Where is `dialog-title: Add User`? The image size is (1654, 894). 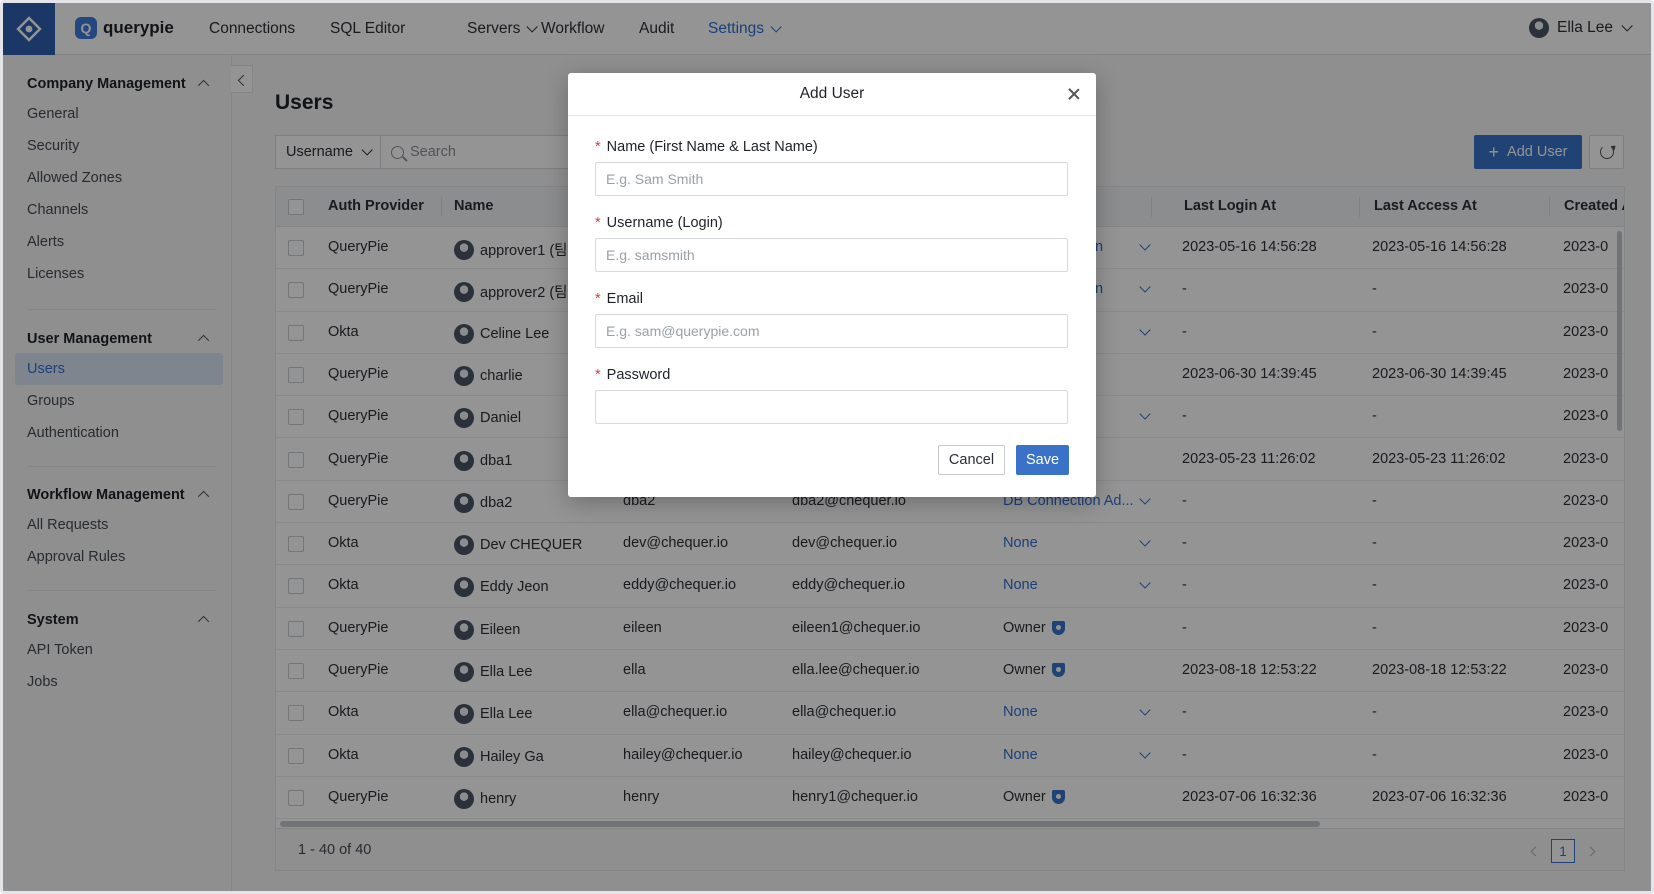
dialog-title: Add User is located at coordinates (832, 93).